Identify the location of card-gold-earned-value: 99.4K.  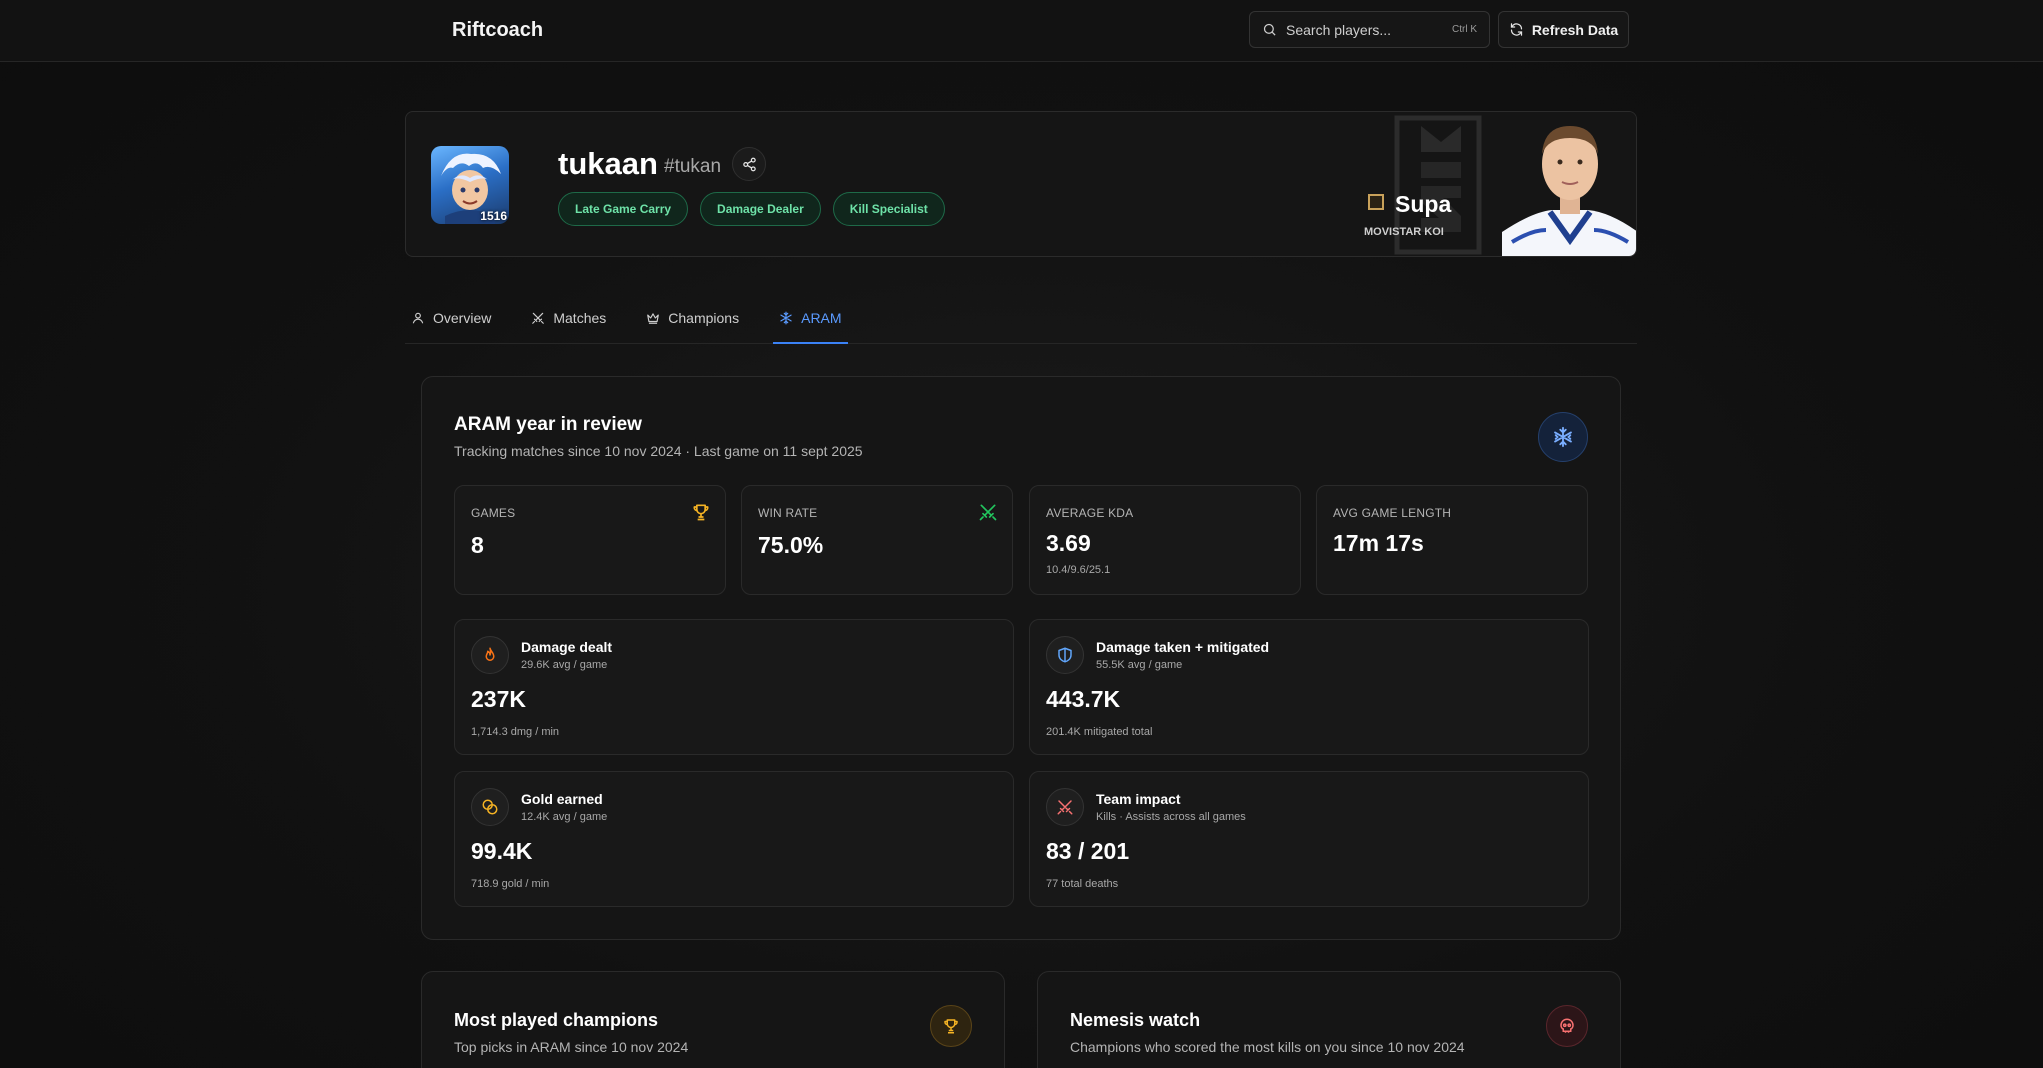
(502, 851).